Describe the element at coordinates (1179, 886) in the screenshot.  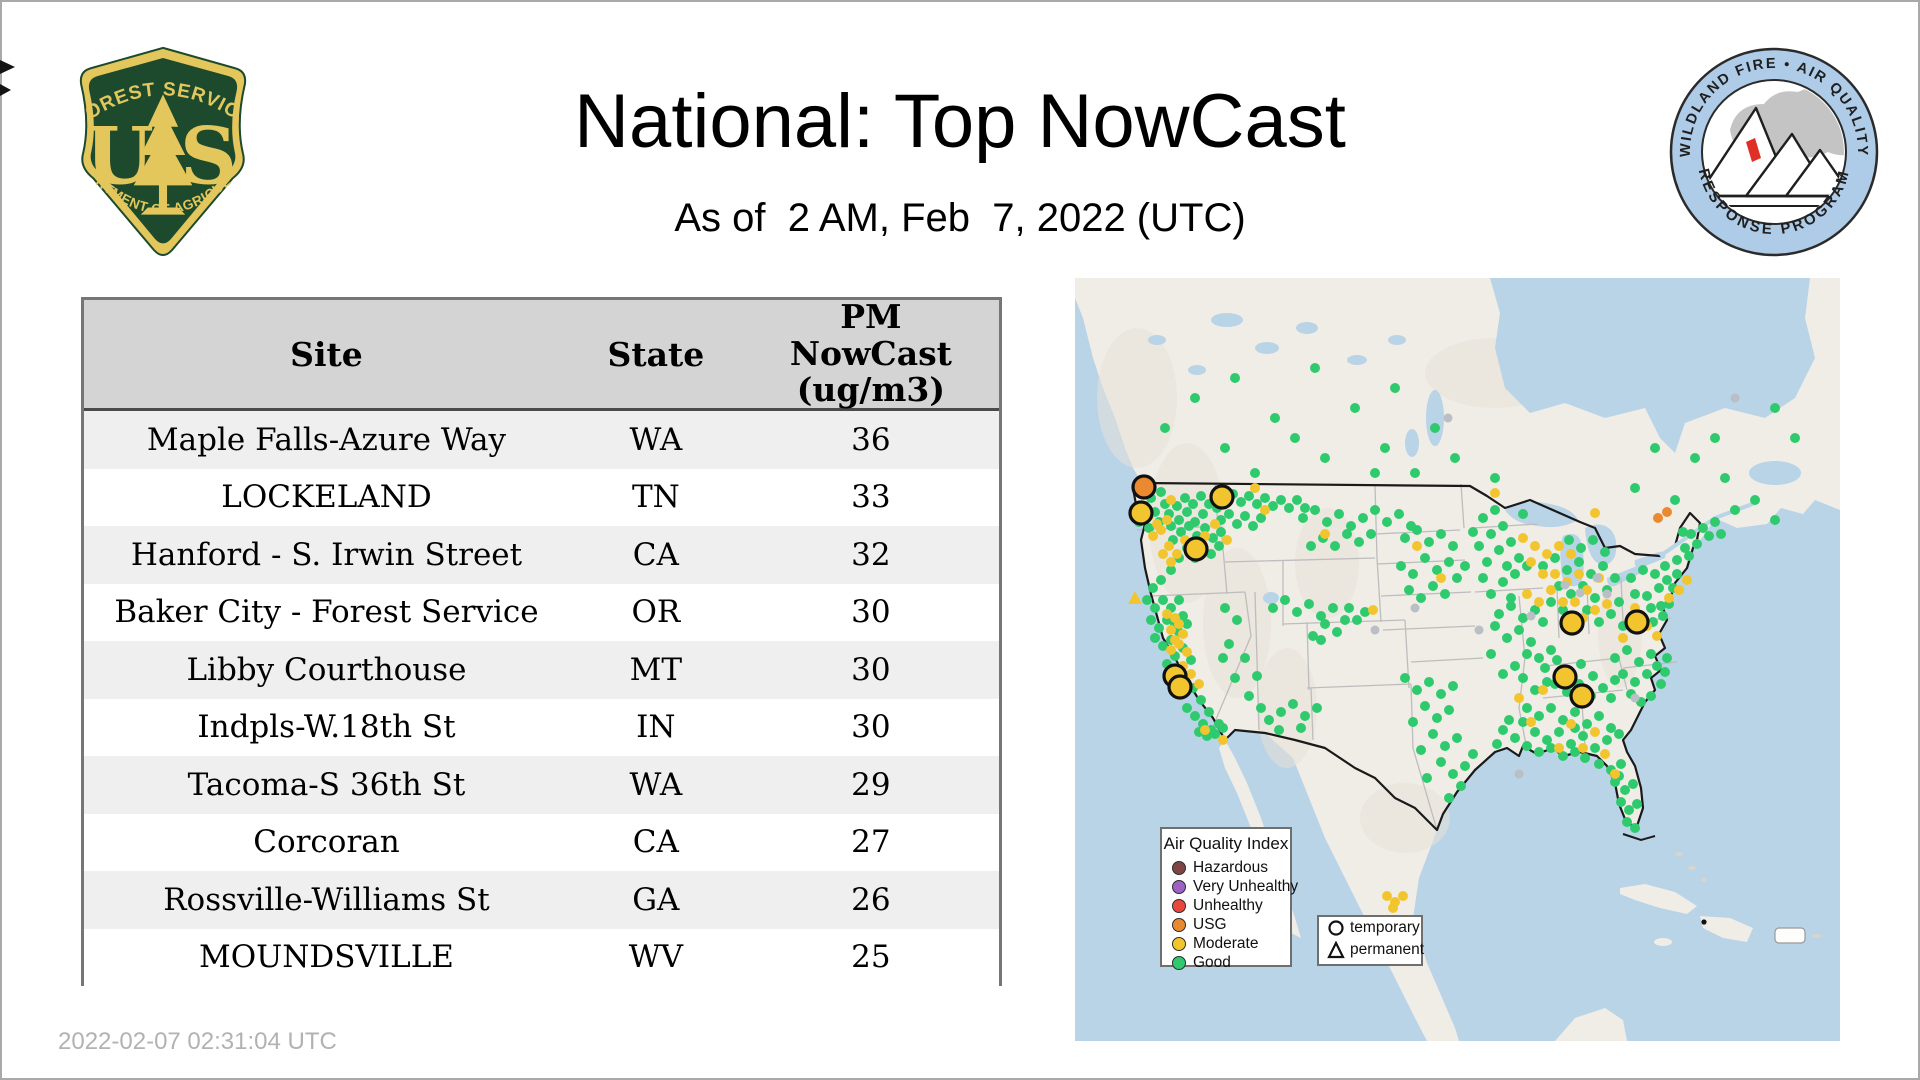
I see `very_unhealthy-swatch-icon` at that location.